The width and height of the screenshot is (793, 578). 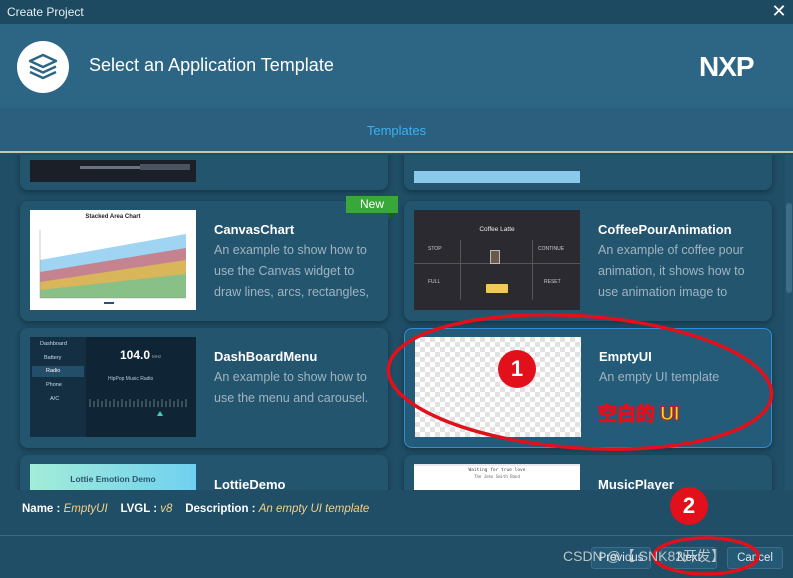 What do you see at coordinates (131, 379) in the screenshot?
I see `thumb-station: HipPop Music Radio` at bounding box center [131, 379].